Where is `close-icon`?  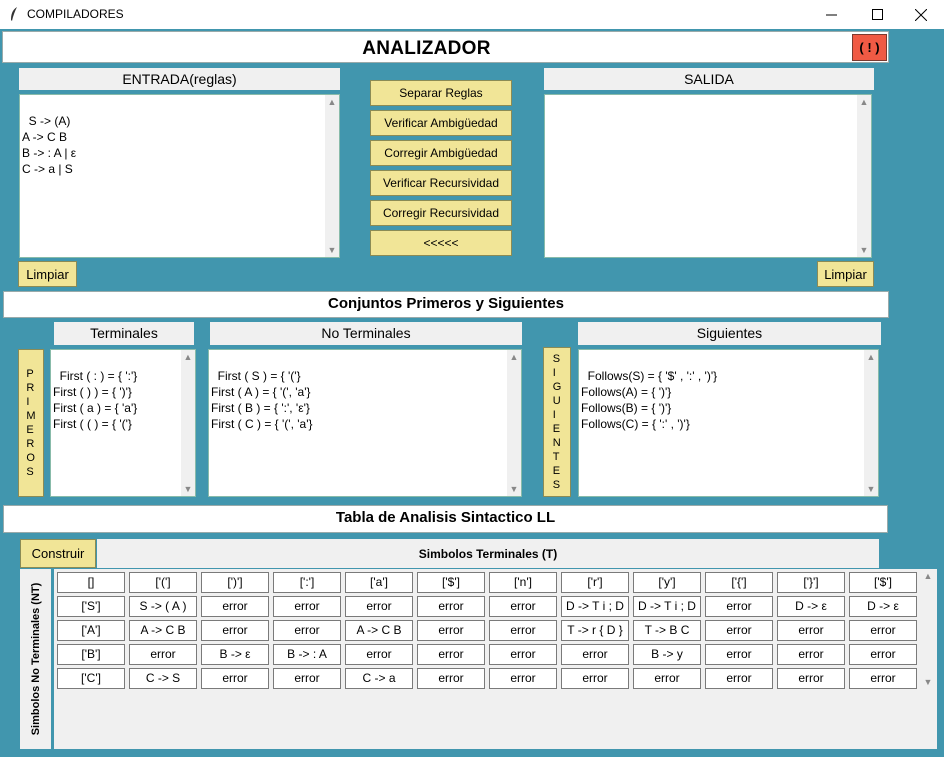
close-icon is located at coordinates (921, 14).